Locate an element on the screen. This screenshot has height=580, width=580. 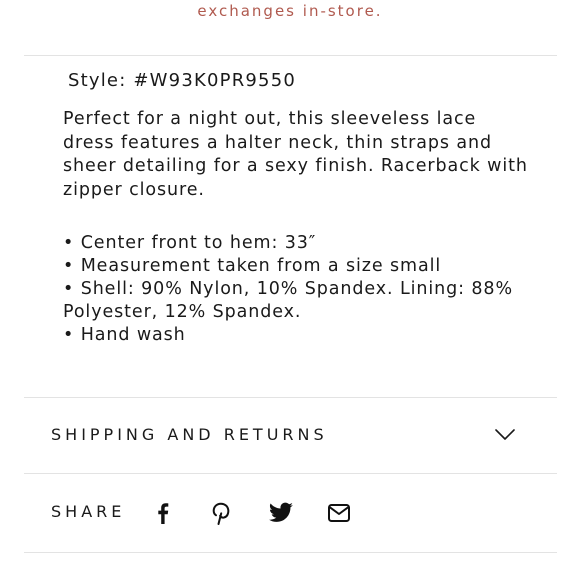
store-policy-note: exchanges in-store. is located at coordinates (290, 11).